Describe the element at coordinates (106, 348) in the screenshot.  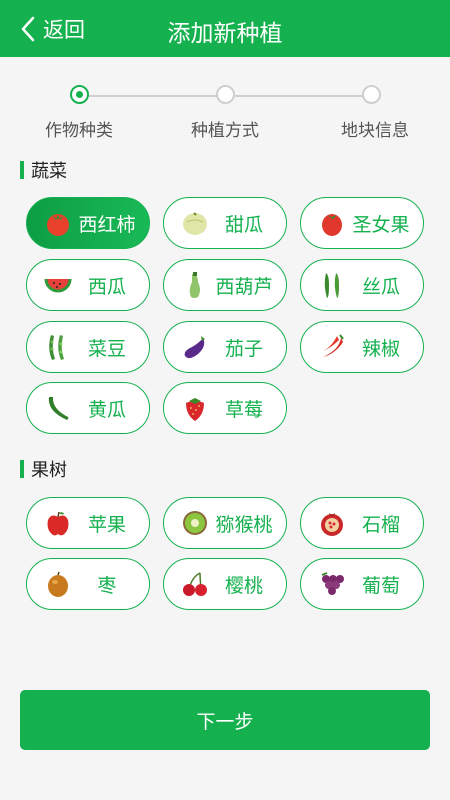
I see `crop-option-label: 菜豆` at that location.